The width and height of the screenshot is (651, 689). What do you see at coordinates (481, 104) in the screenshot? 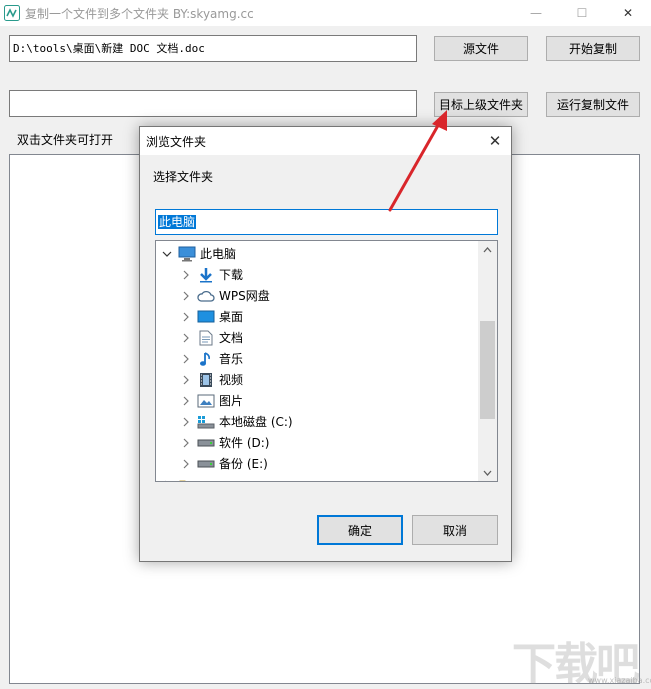
I see `target-parent-folder-button: 目标上级文件夹` at bounding box center [481, 104].